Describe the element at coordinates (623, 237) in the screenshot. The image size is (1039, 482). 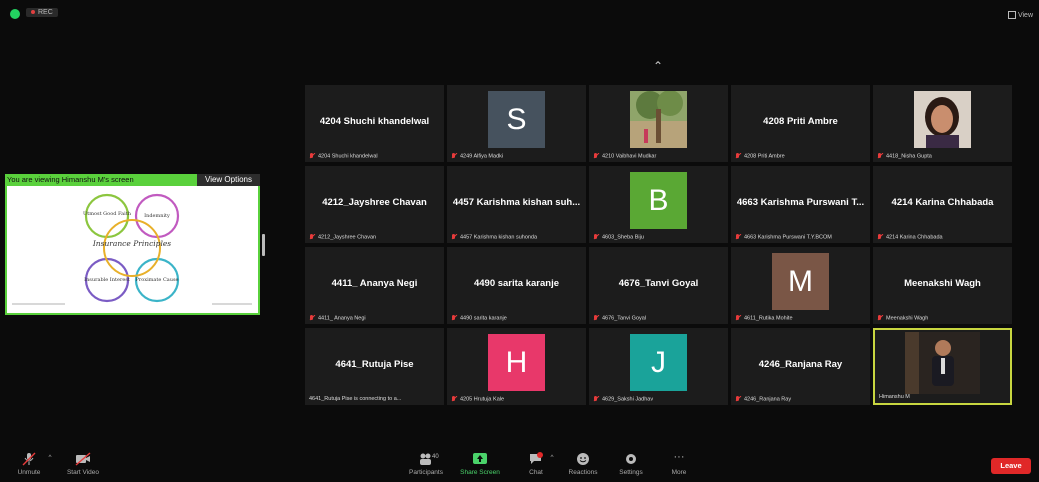
I see `participant-caption-text: 4603_Sheba Biju` at that location.